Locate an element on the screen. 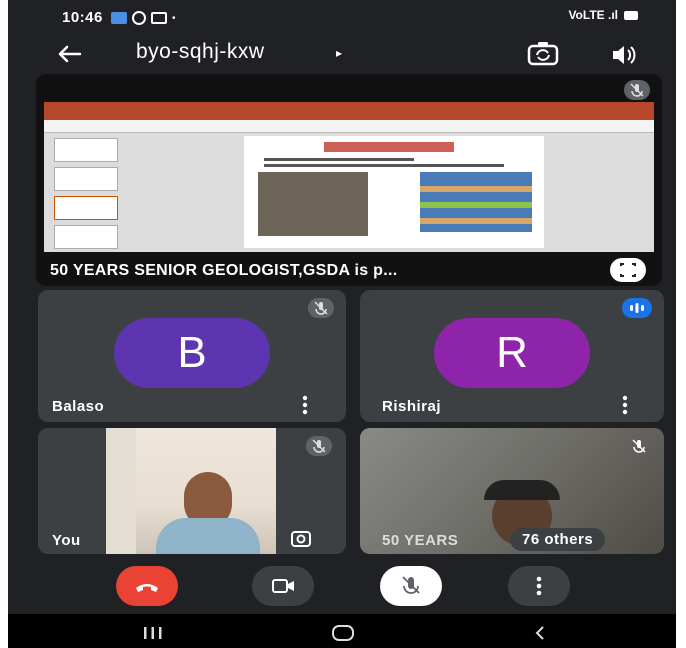  slide-thumbnails is located at coordinates (89, 193).